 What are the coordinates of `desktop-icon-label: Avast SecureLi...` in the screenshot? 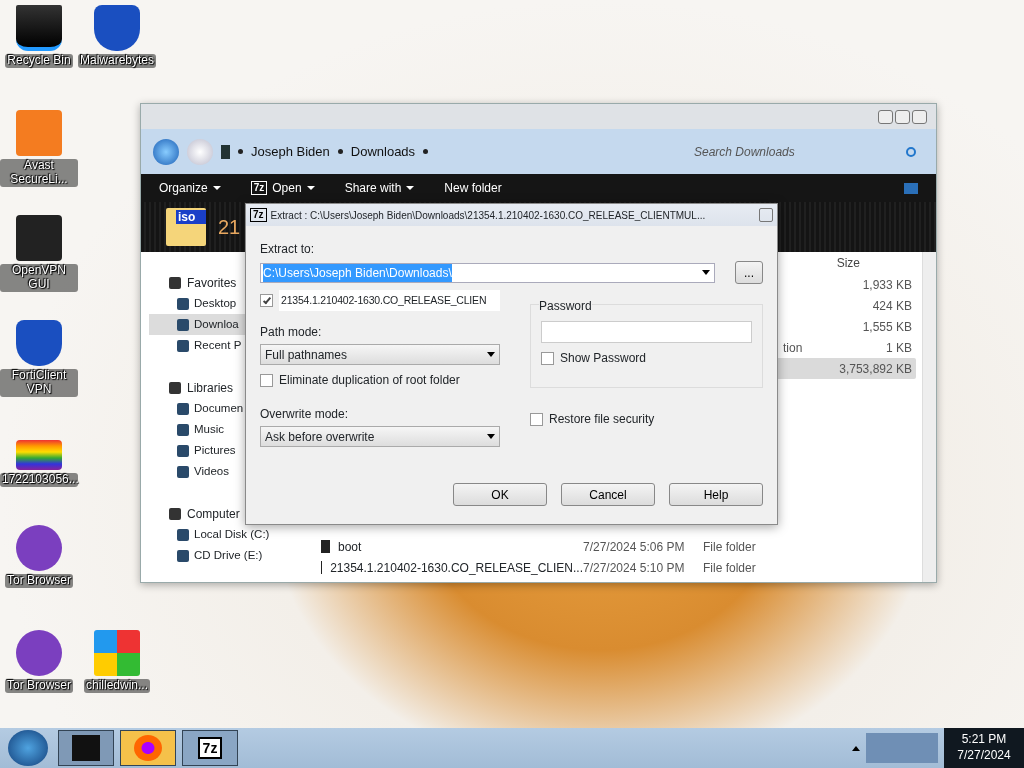 It's located at (39, 173).